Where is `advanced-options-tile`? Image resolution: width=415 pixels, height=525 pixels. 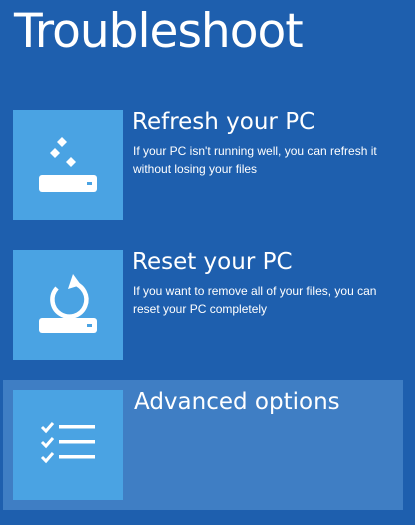
advanced-options-tile is located at coordinates (68, 445).